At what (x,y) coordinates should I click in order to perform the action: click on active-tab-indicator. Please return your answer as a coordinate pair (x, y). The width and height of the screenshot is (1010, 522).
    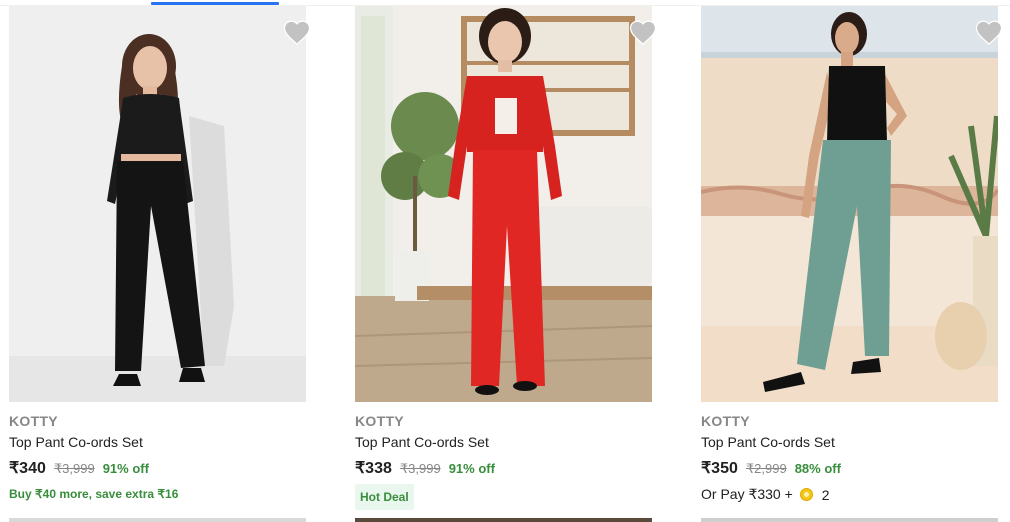
    Looking at the image, I should click on (215, 3).